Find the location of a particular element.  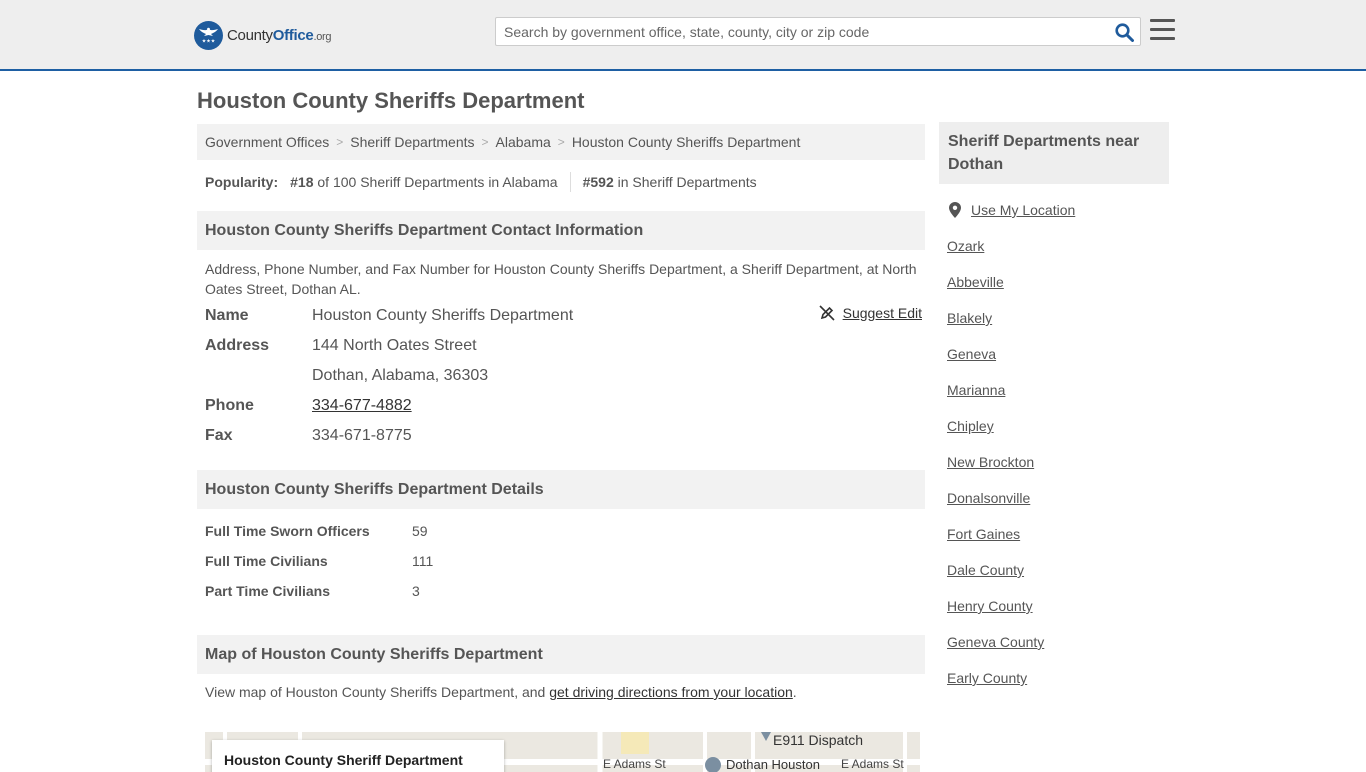

menu-button is located at coordinates (1162, 30).